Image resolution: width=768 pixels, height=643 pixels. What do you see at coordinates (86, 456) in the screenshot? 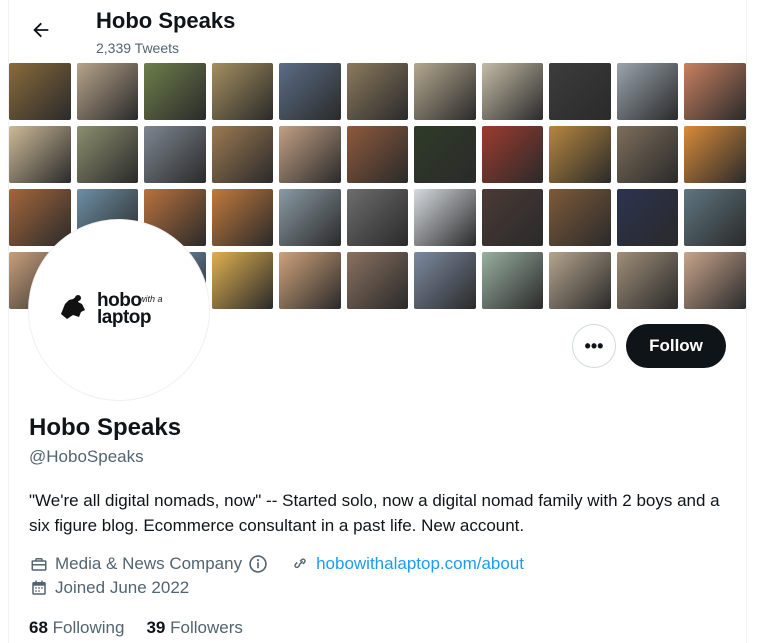
I see `profile-handle: @HoboSpeaks` at bounding box center [86, 456].